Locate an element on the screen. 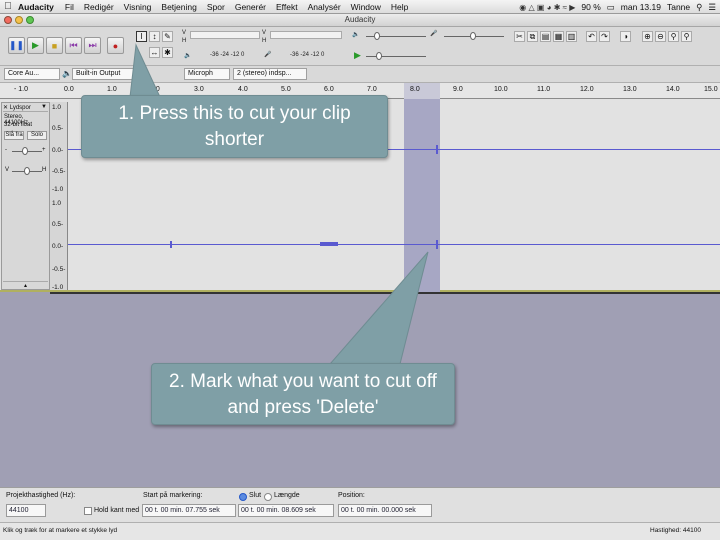  length-radio-label: Længde is located at coordinates (287, 495).